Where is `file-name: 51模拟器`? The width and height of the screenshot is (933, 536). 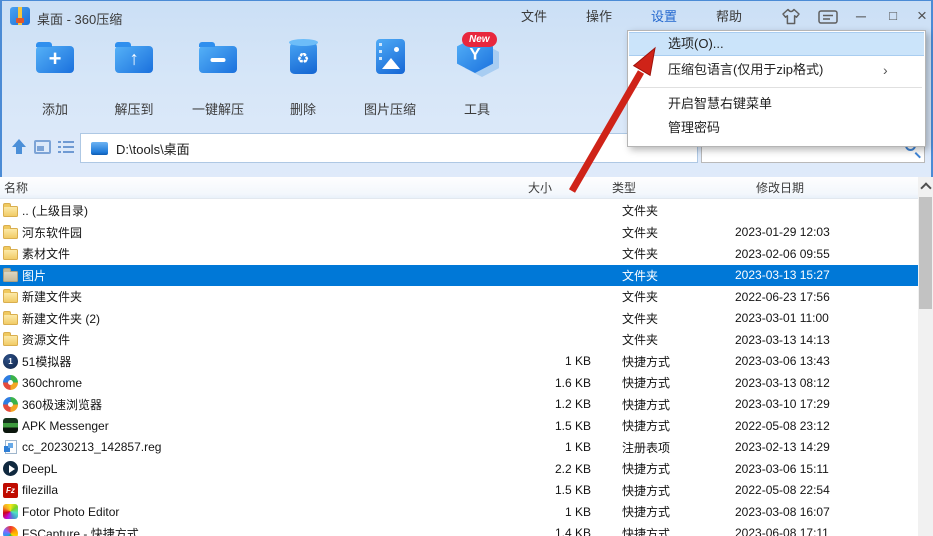 file-name: 51模拟器 is located at coordinates (47, 361).